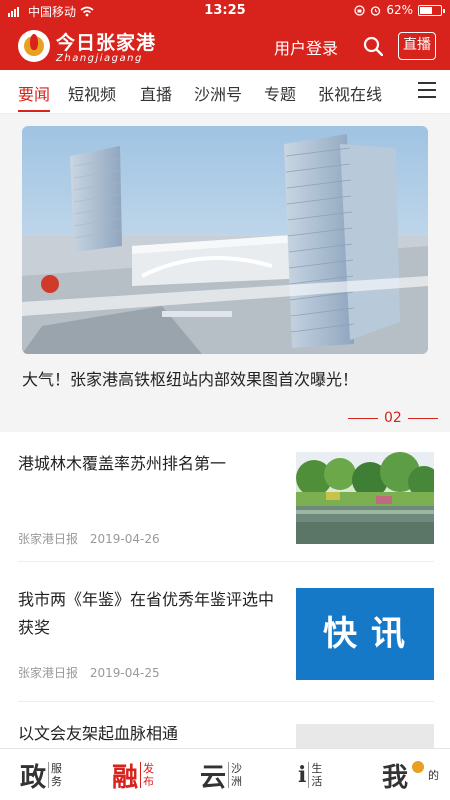 Image resolution: width=450 pixels, height=800 pixels. What do you see at coordinates (149, 614) in the screenshot?
I see `news-title: 我市两《年鉴》在省优秀年鉴评选中获奖` at bounding box center [149, 614].